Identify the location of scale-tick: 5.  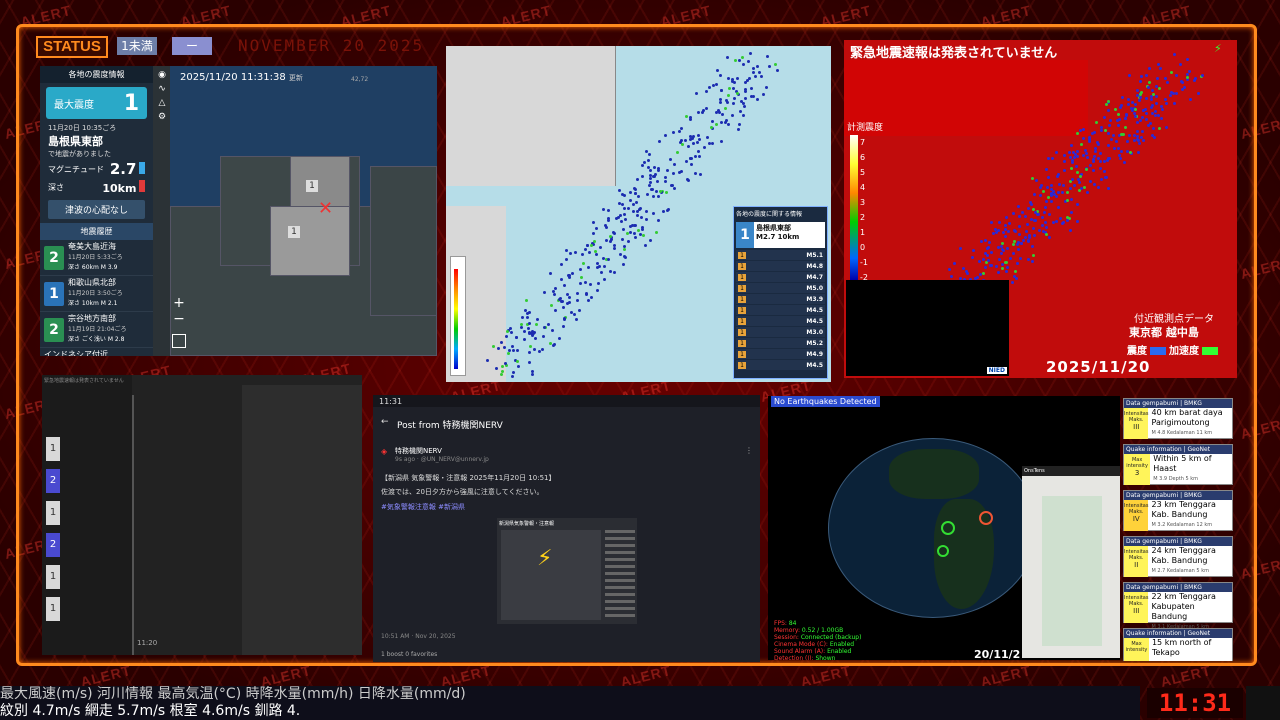
(863, 172).